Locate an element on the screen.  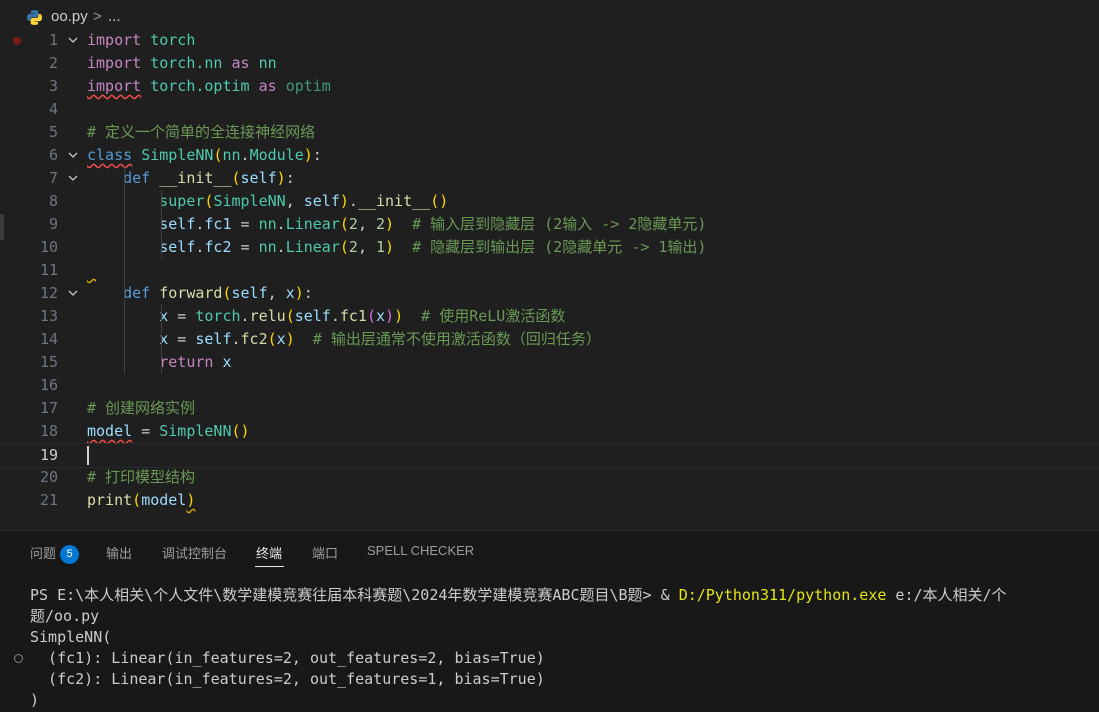
code-text: # 定义一个简单的全连接神经网络 is located at coordinates (201, 132).